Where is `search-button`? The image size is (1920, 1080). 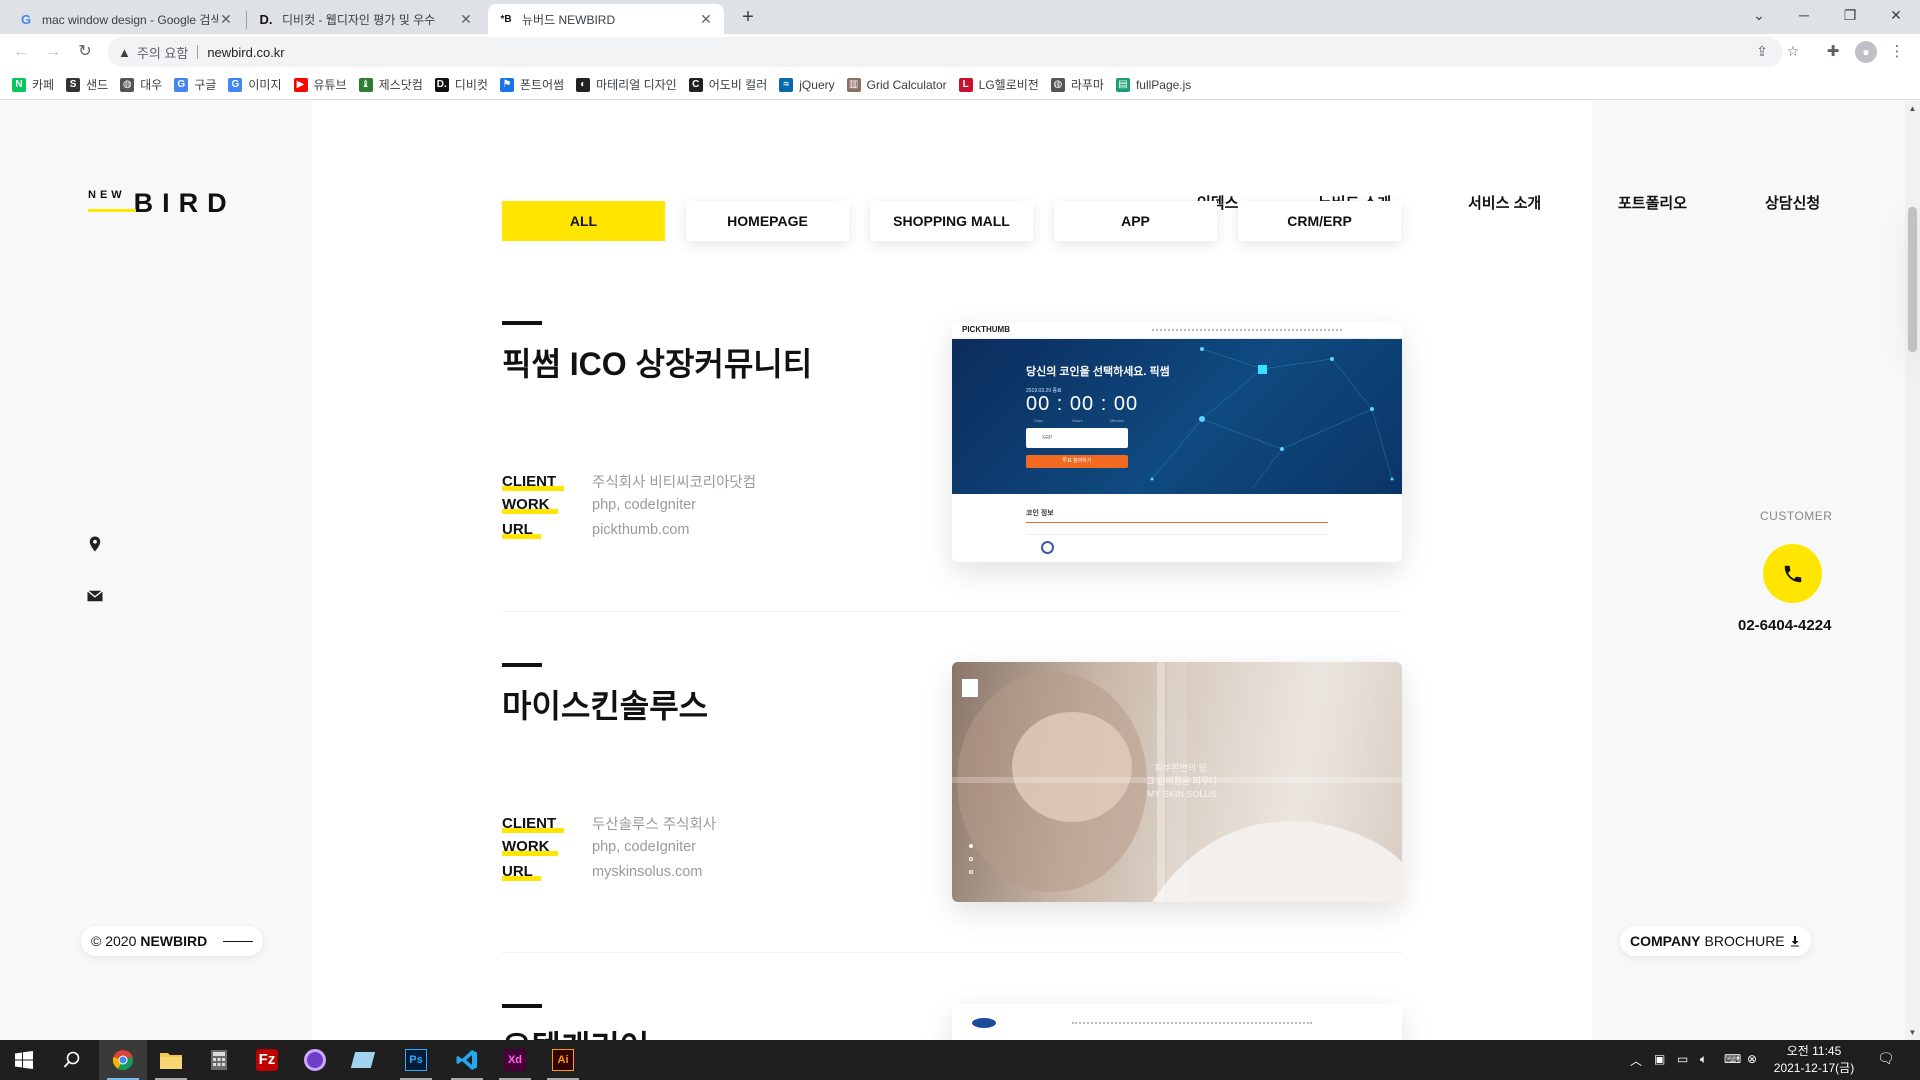 search-button is located at coordinates (72, 1060).